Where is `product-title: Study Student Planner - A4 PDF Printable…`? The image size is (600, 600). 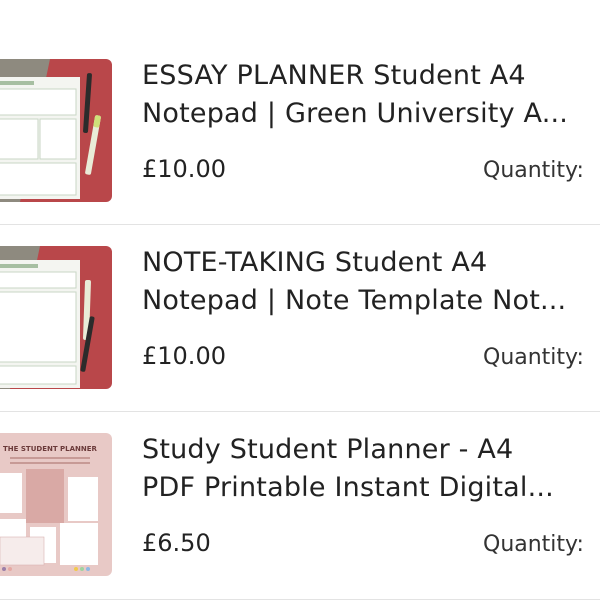
product-title: Study Student Planner - A4 PDF Printable… is located at coordinates (362, 469).